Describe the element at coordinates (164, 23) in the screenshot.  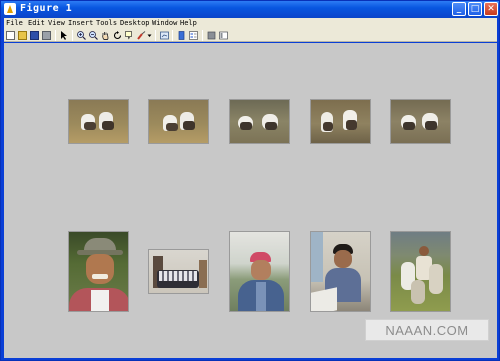
I see `menu-window: Window` at that location.